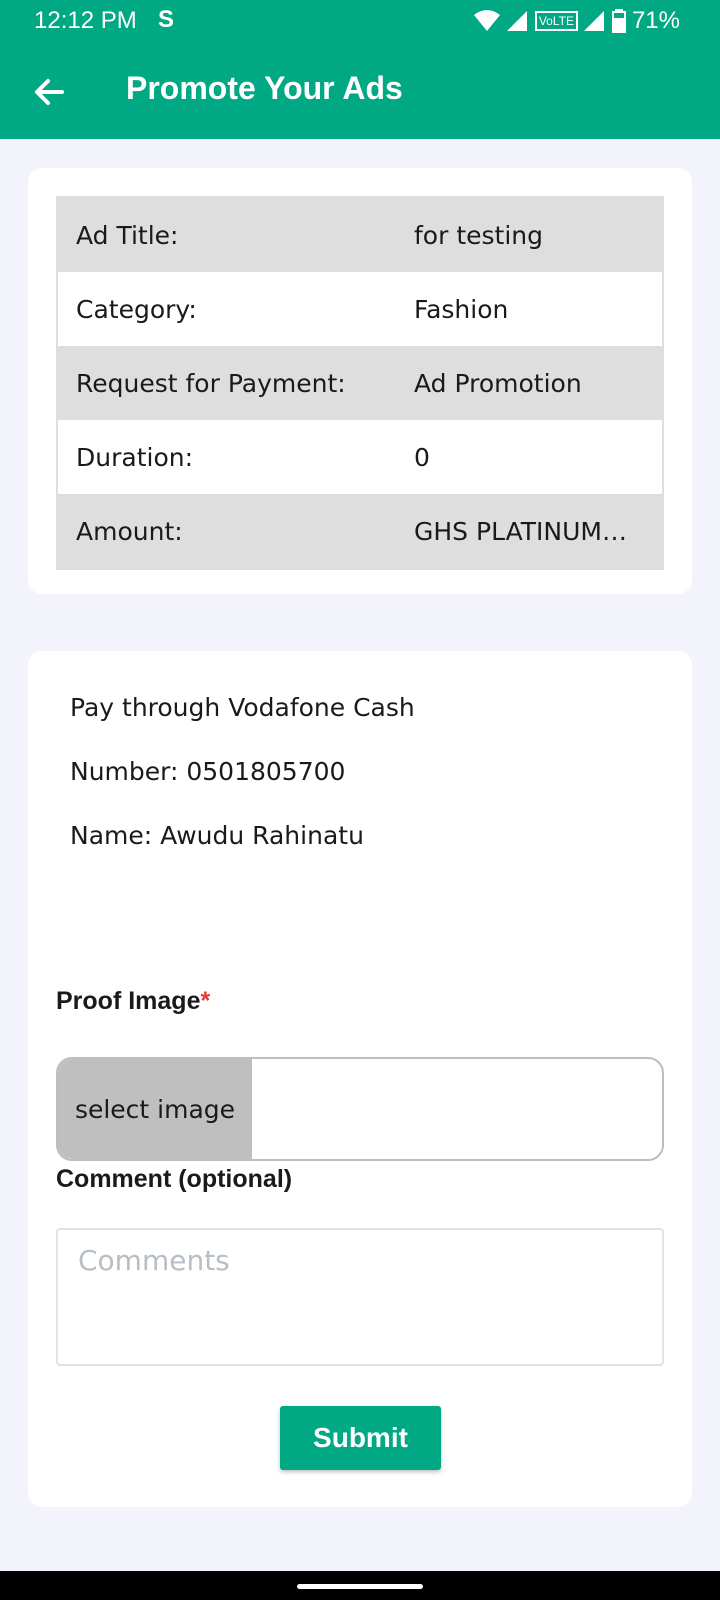 Image resolution: width=720 pixels, height=1600 pixels. I want to click on comment-input, so click(360, 1297).